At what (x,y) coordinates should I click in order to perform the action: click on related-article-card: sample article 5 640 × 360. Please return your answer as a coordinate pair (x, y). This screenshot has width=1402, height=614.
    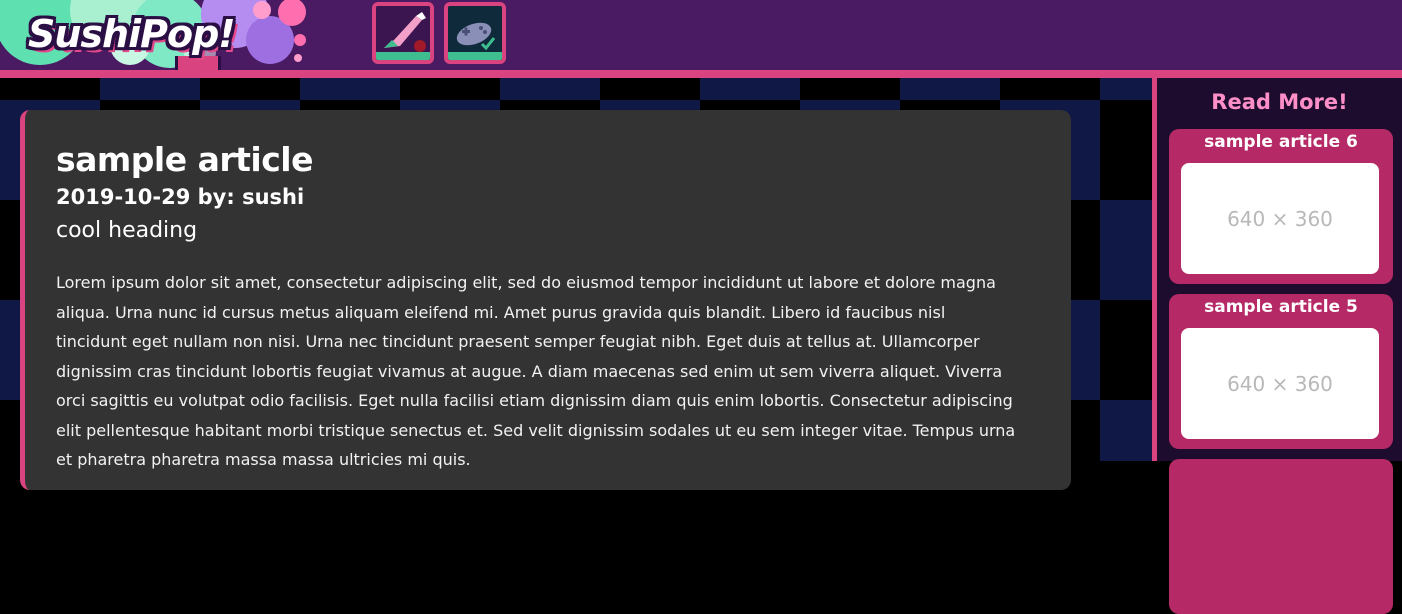
    Looking at the image, I should click on (1281, 371).